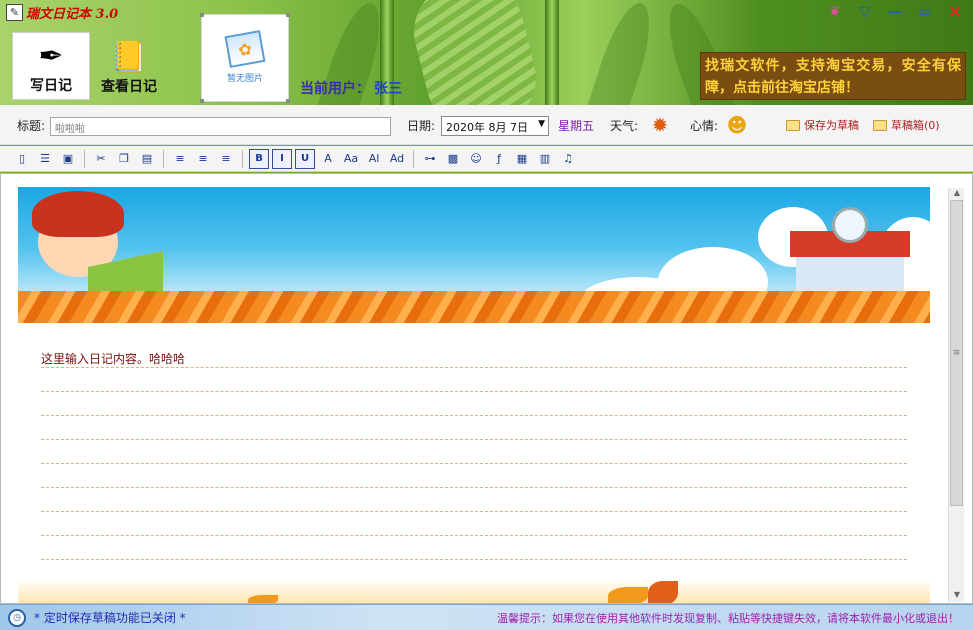 The width and height of the screenshot is (973, 630). I want to click on image-icon: ▩, so click(453, 159).